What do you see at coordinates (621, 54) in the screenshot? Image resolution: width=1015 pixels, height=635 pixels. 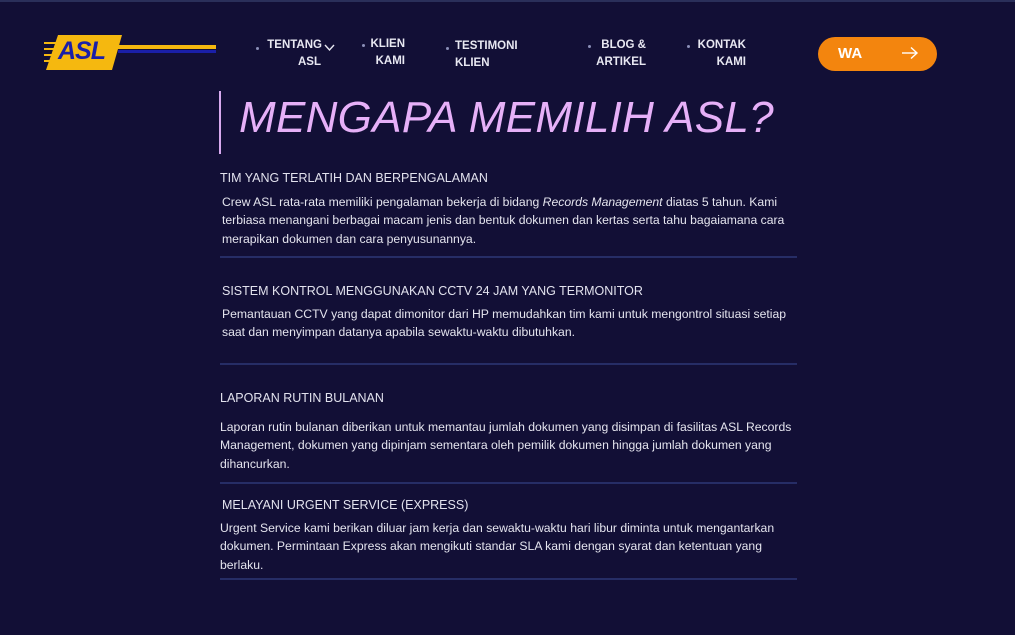 I see `nav-item-blog-artikel: BLOG & ARTIKEL` at bounding box center [621, 54].